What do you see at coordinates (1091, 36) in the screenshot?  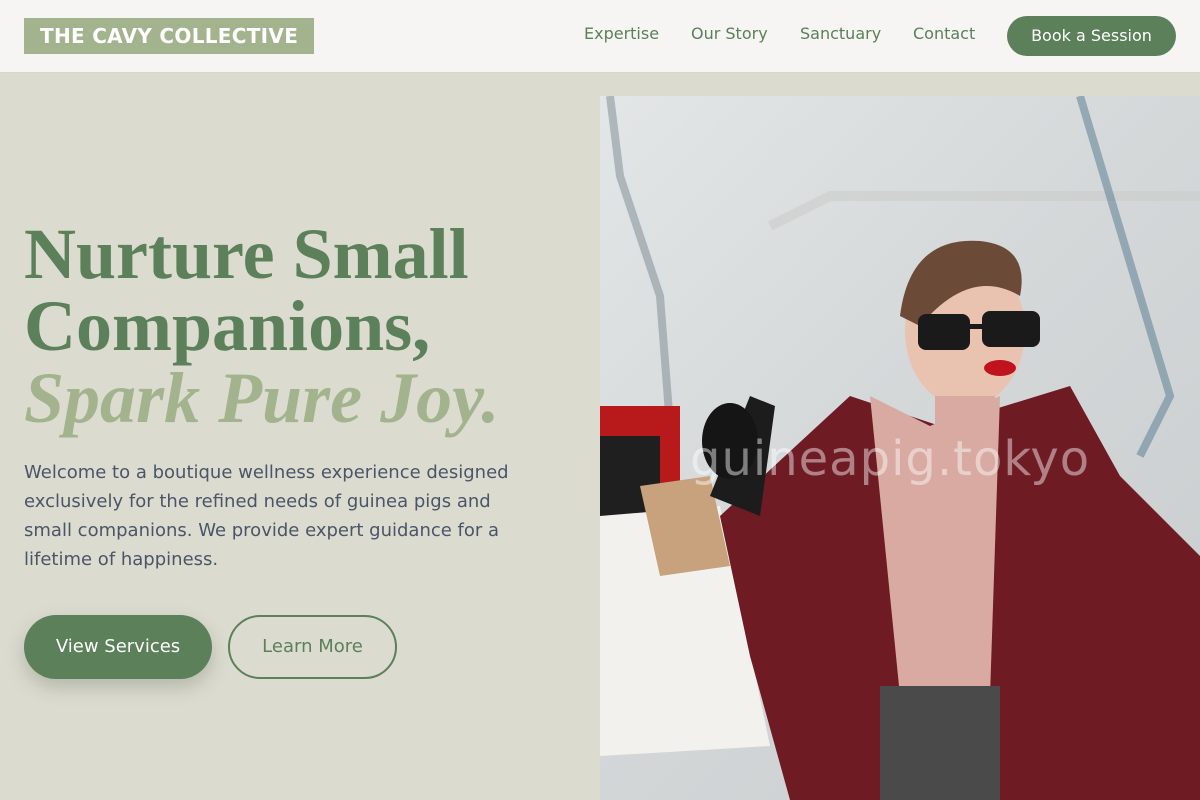 I see `book-session-button: Book a Session` at bounding box center [1091, 36].